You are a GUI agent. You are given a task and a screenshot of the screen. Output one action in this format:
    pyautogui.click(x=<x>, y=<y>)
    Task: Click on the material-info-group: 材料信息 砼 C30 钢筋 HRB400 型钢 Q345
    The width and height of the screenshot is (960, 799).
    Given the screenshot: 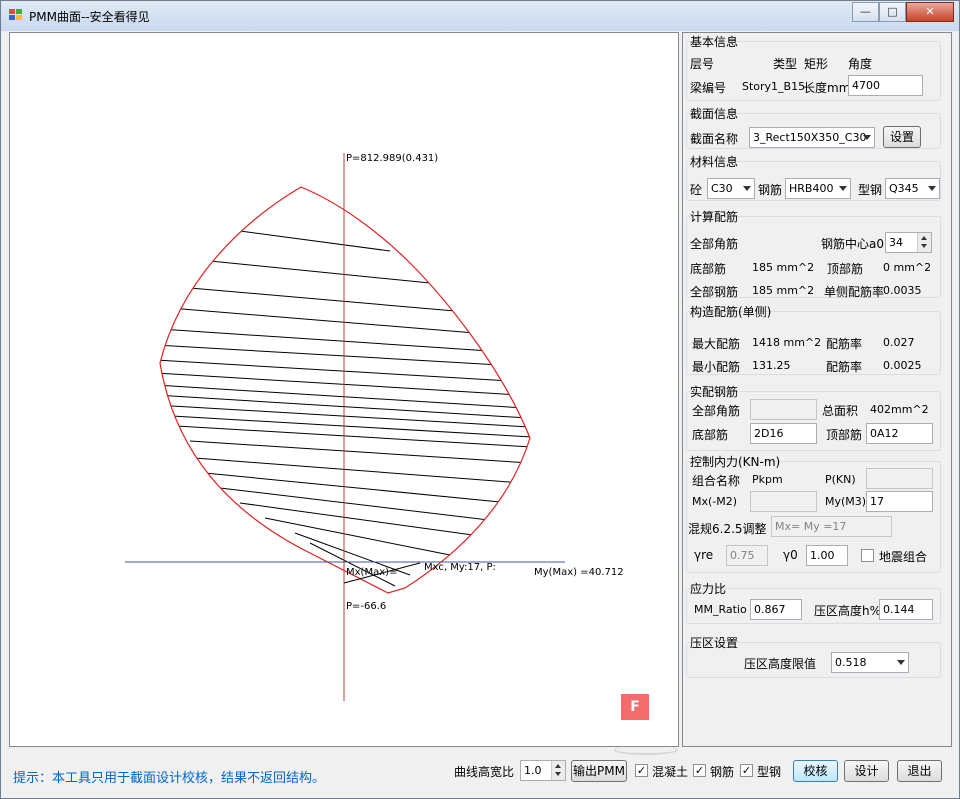 What is the action you would take?
    pyautogui.click(x=817, y=178)
    